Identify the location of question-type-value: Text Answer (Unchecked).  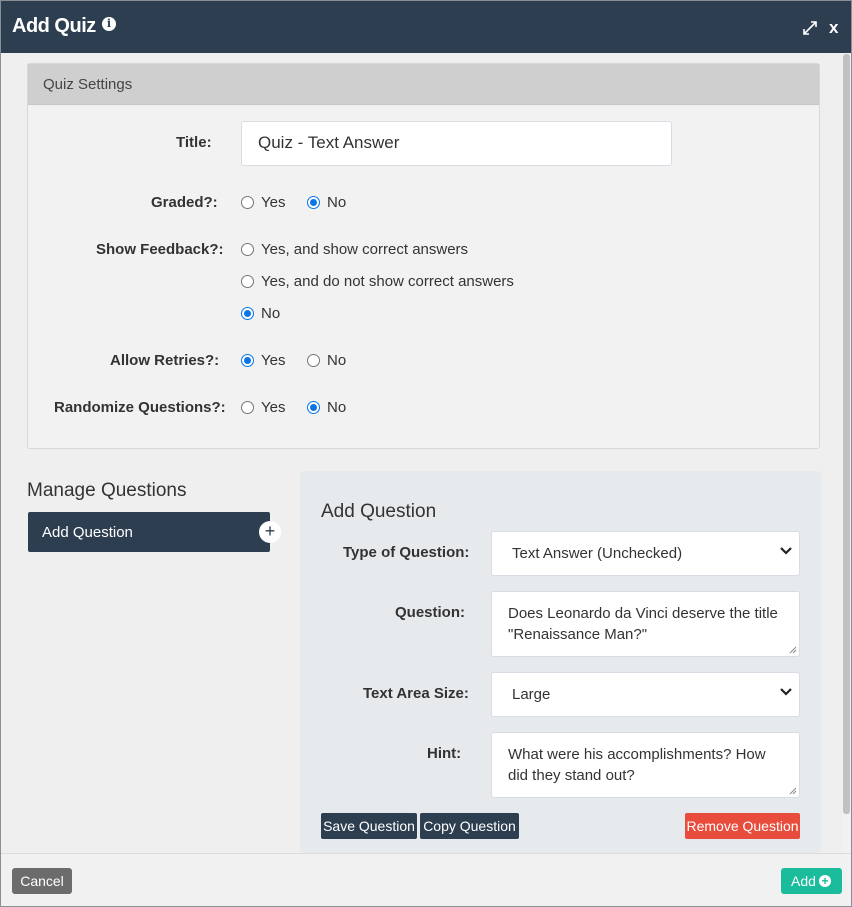
(597, 553).